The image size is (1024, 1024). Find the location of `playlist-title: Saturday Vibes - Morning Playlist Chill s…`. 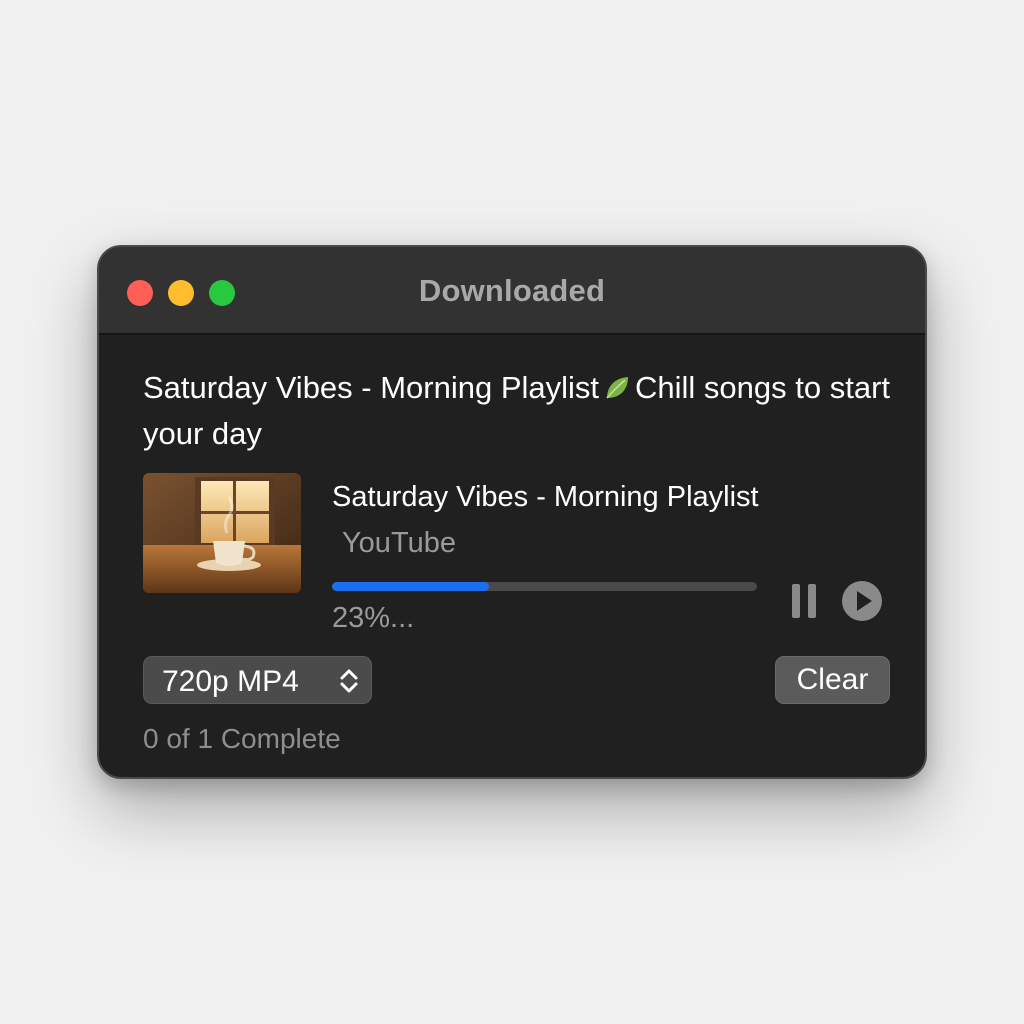

playlist-title: Saturday Vibes - Morning Playlist Chill s… is located at coordinates (523, 411).